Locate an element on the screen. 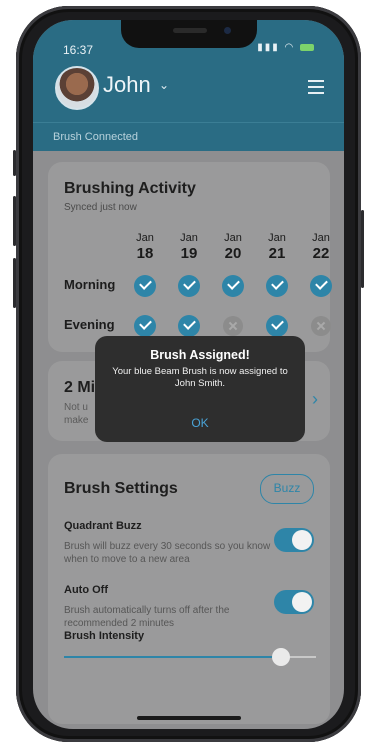  activity-subtitle: Synced just now is located at coordinates (100, 207).